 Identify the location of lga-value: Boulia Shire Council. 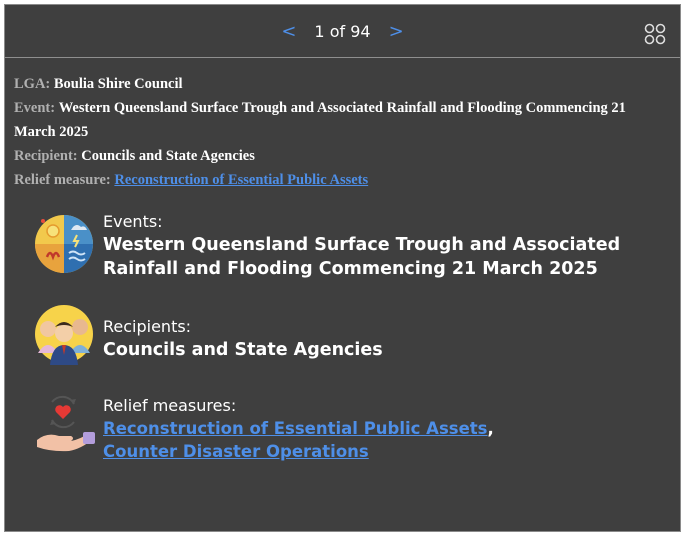
(118, 84).